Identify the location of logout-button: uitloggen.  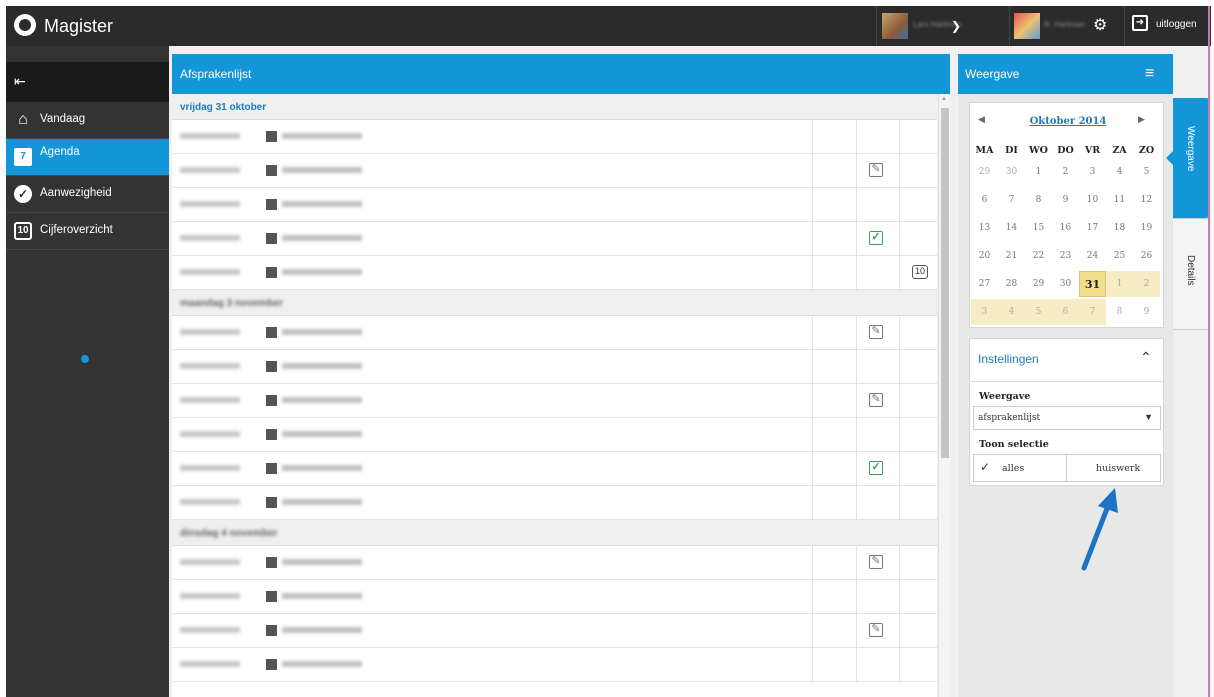
(1176, 24).